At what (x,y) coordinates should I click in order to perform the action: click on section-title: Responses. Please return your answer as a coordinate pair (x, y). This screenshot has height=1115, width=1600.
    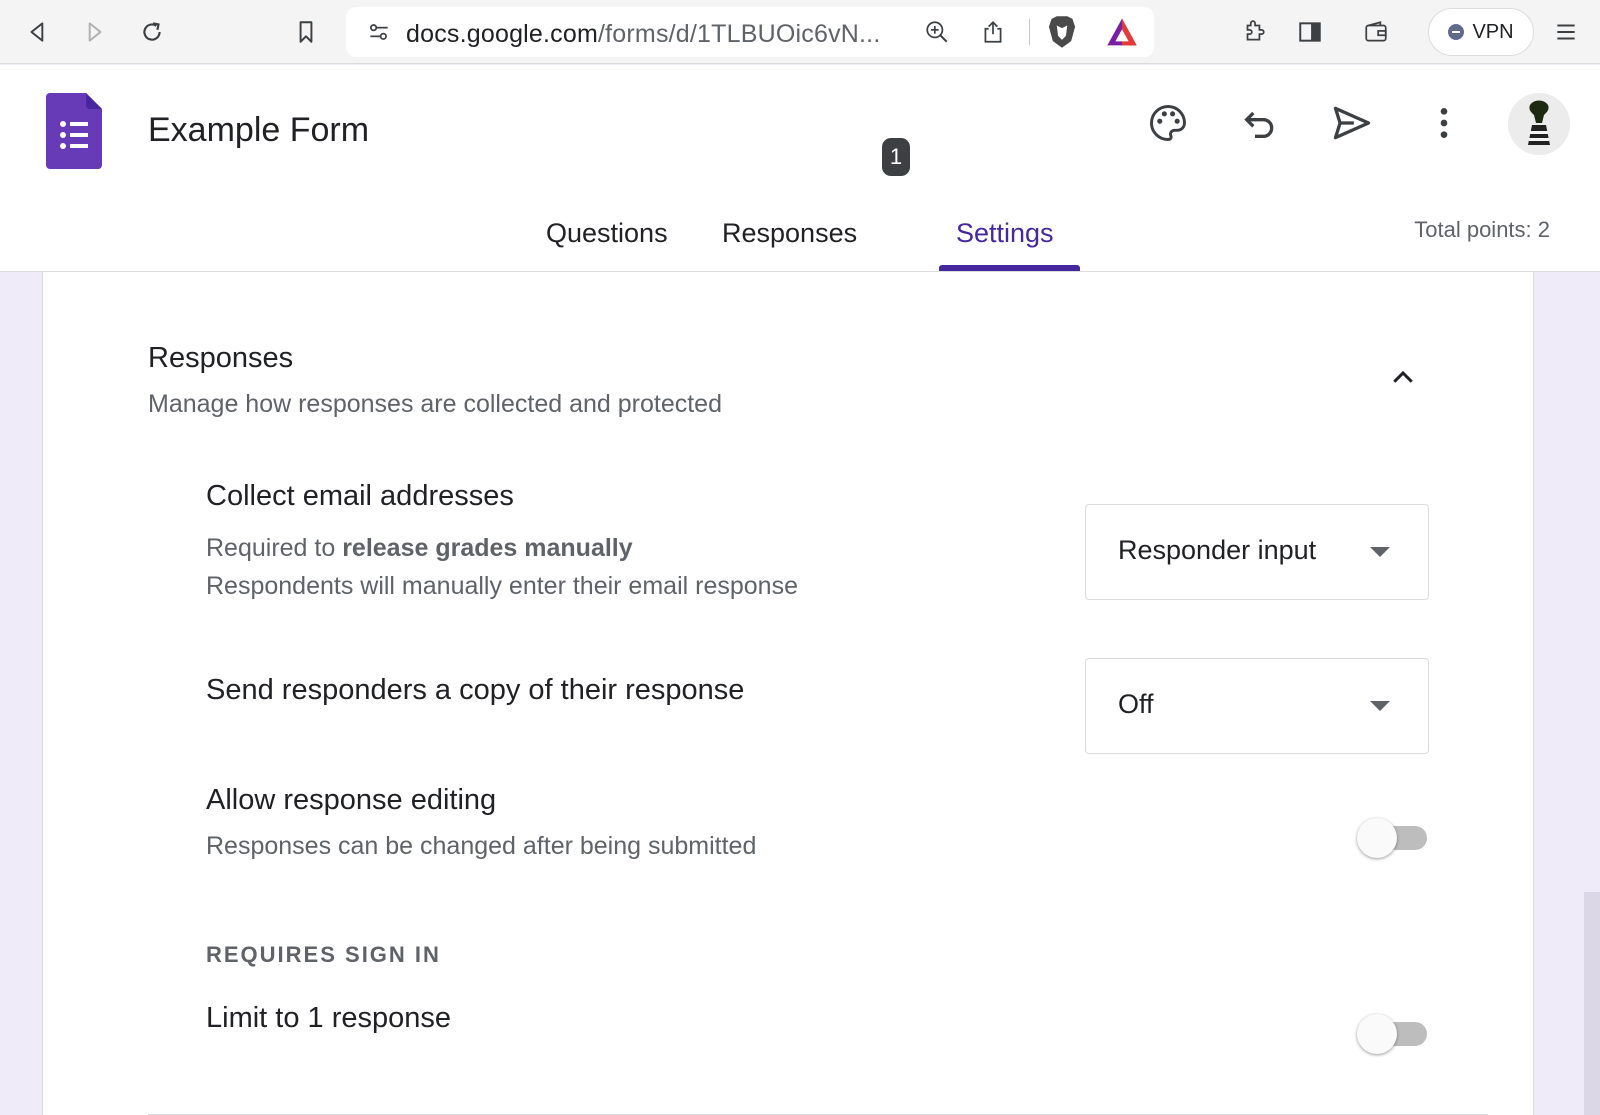
    Looking at the image, I should click on (221, 358).